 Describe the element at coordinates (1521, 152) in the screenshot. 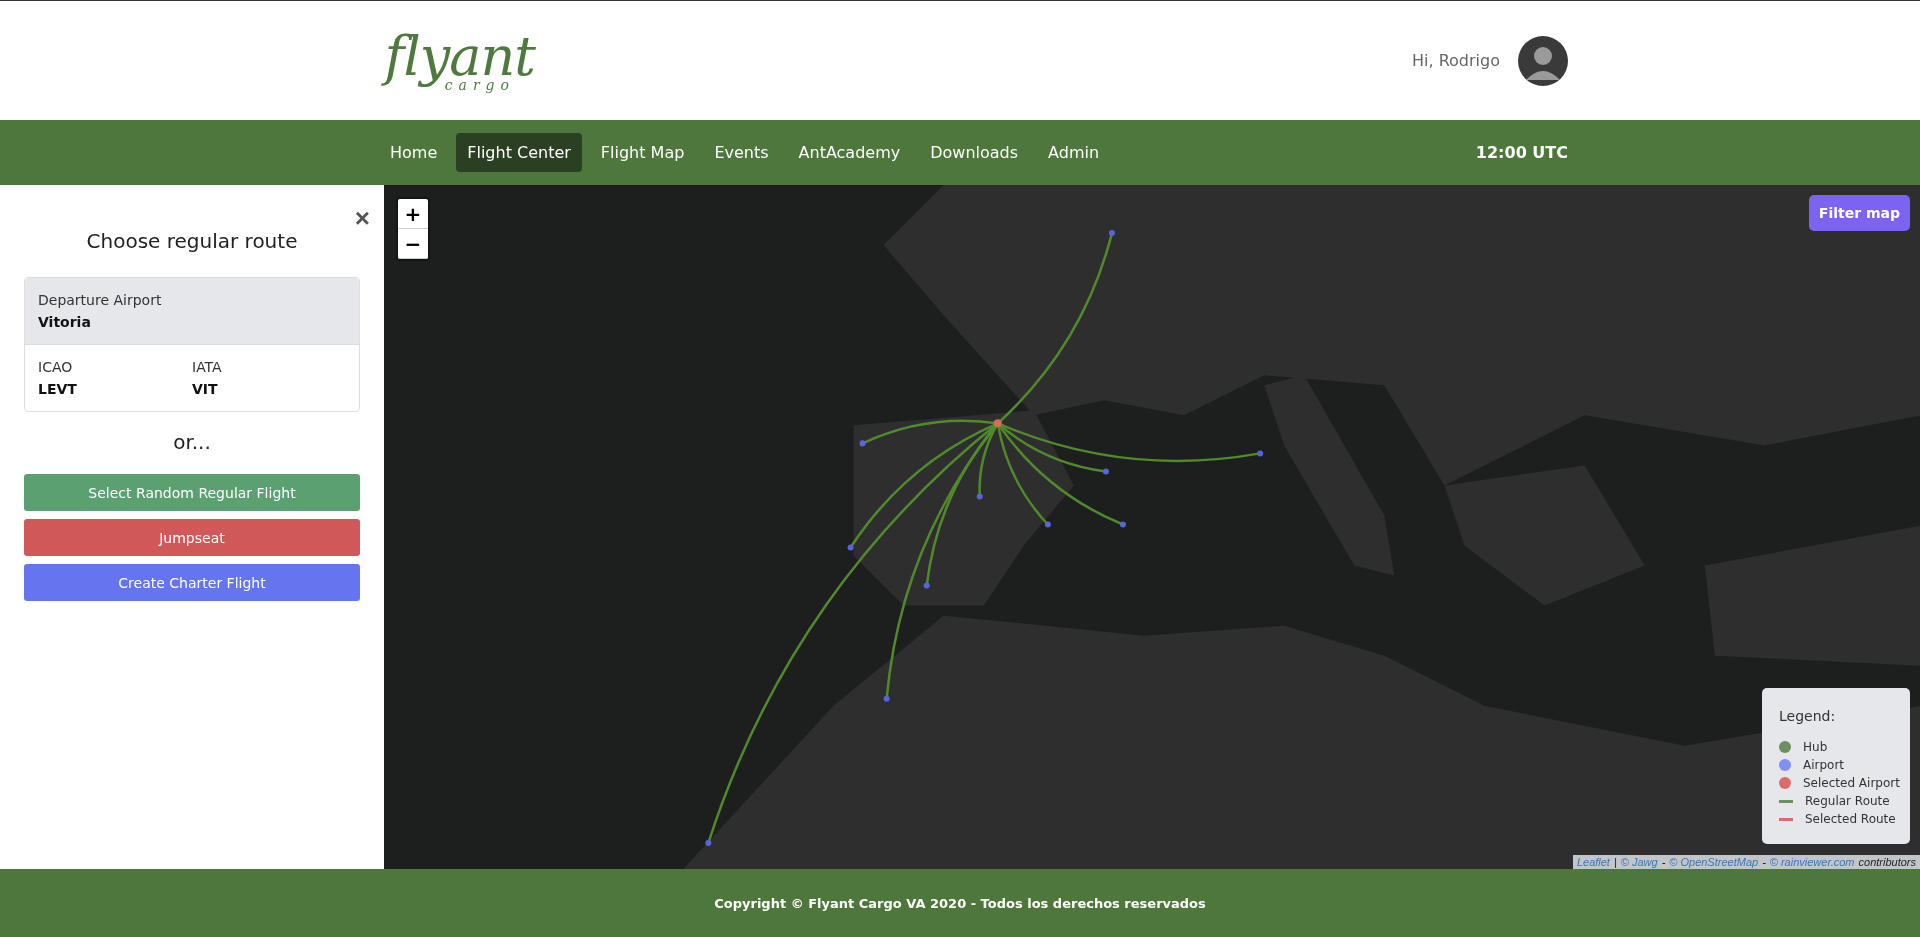

I see `utc-time: 12:00 UTC` at that location.